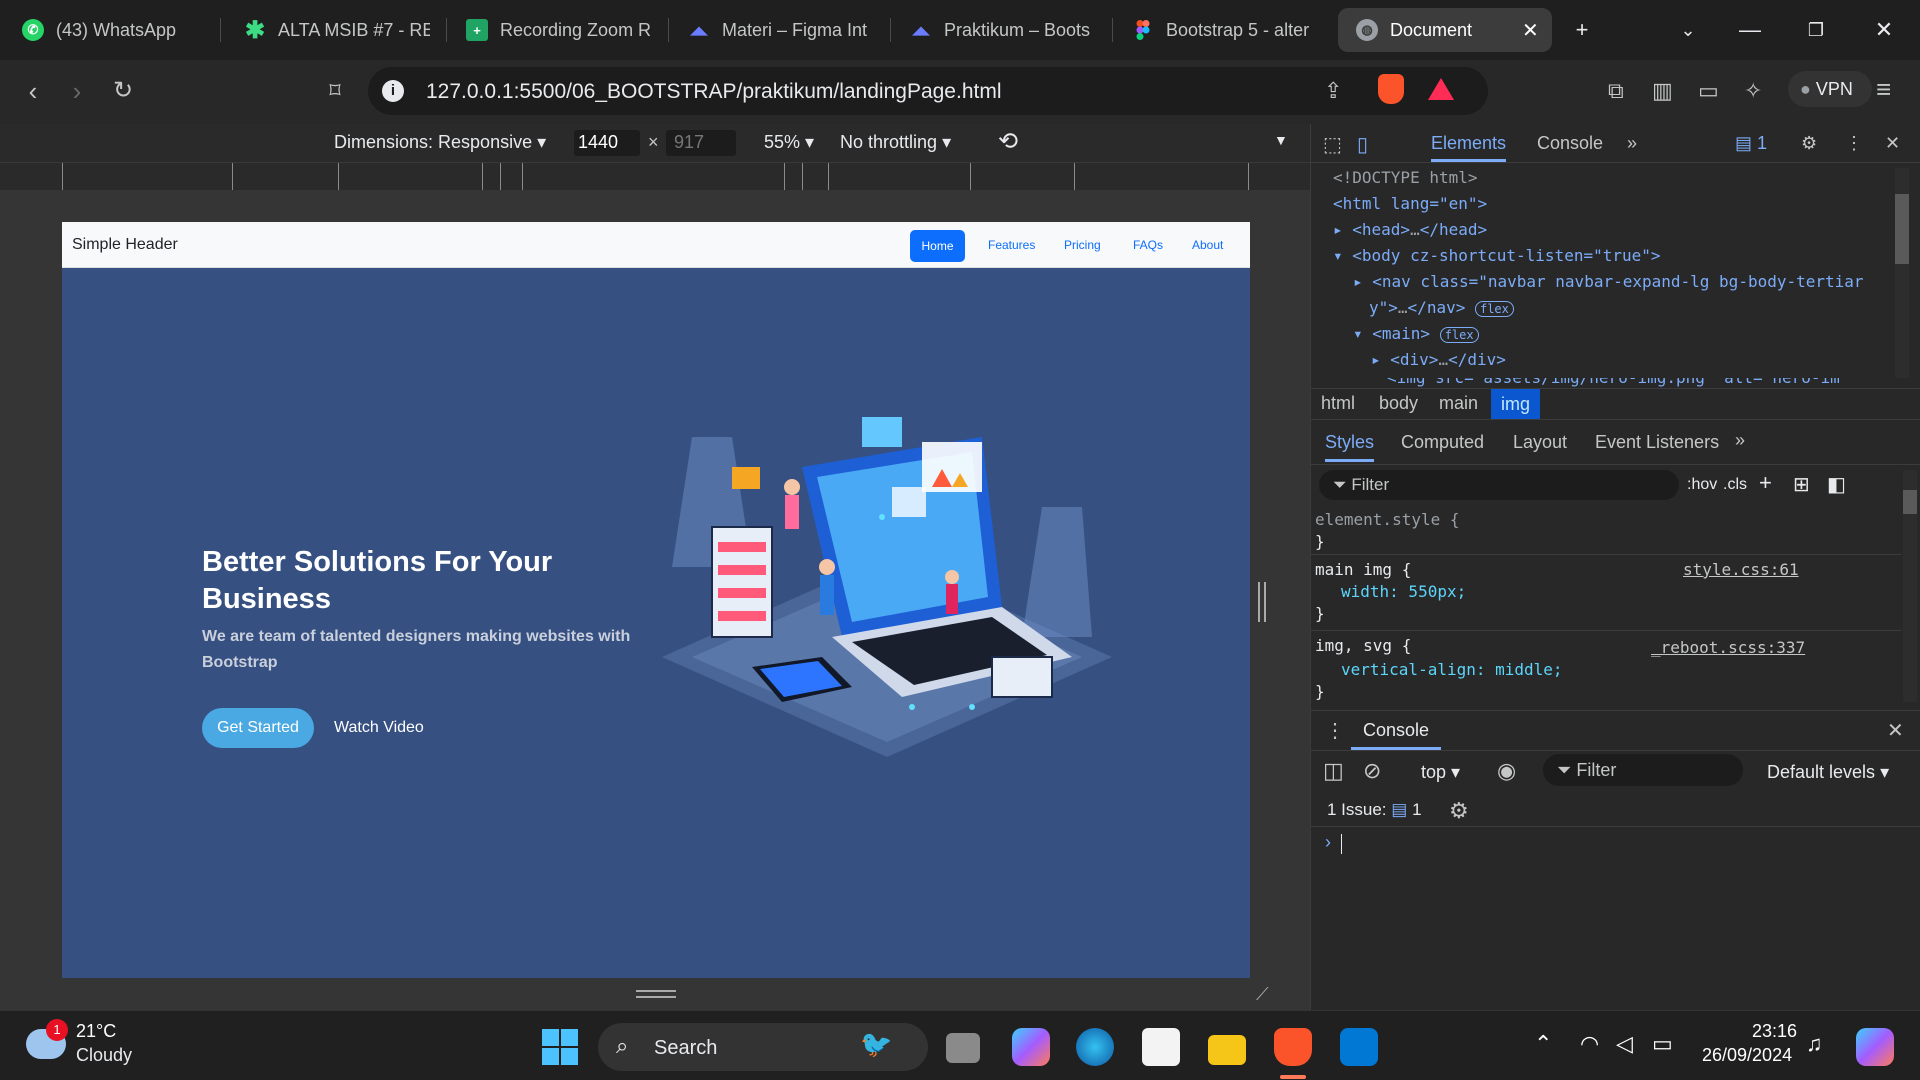 This screenshot has height=1080, width=1920. I want to click on brave-taskbar-icon, so click(1293, 1047).